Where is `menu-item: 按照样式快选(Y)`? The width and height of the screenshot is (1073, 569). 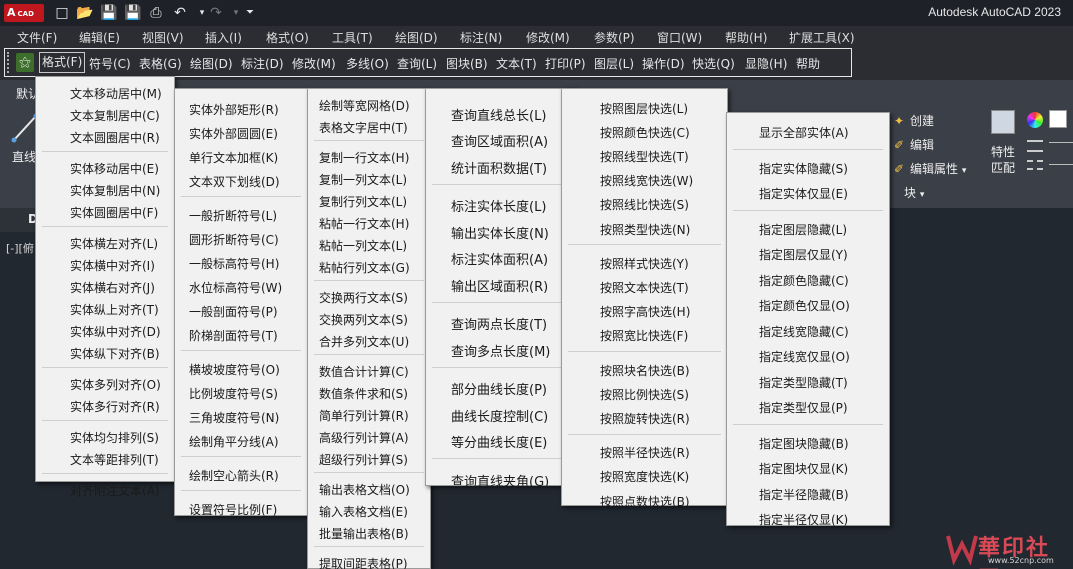 menu-item: 按照样式快选(Y) is located at coordinates (644, 262).